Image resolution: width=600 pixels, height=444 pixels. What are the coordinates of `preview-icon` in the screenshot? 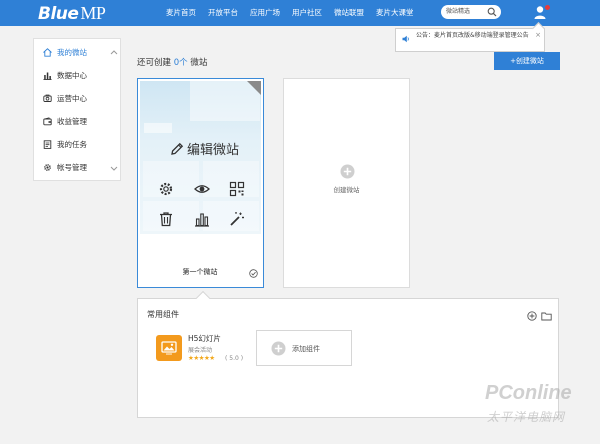 It's located at (202, 189).